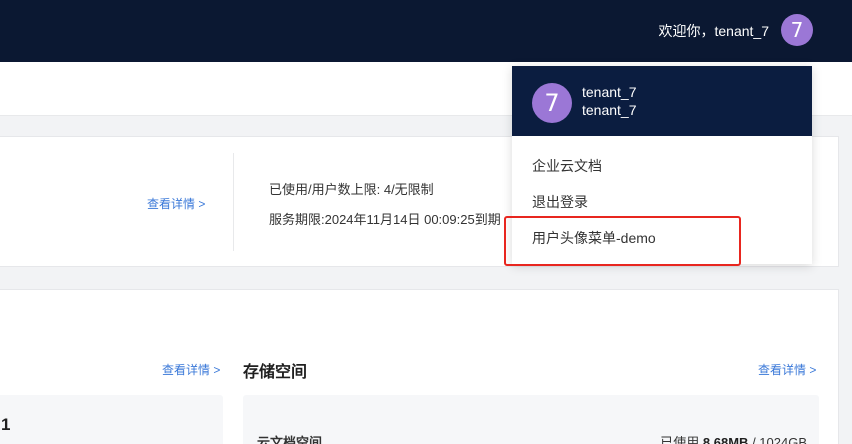  What do you see at coordinates (290, 439) in the screenshot?
I see `cloud-space-label: 云文档空间` at bounding box center [290, 439].